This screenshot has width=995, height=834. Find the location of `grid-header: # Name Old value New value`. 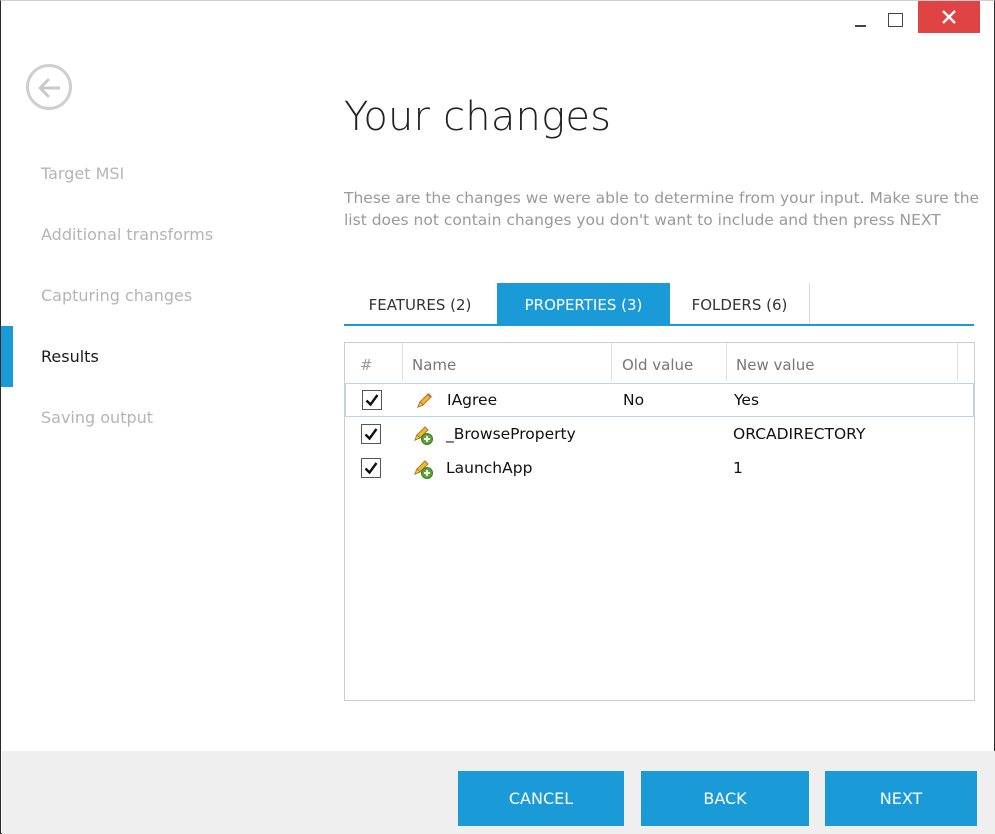

grid-header: # Name Old value New value is located at coordinates (659, 362).